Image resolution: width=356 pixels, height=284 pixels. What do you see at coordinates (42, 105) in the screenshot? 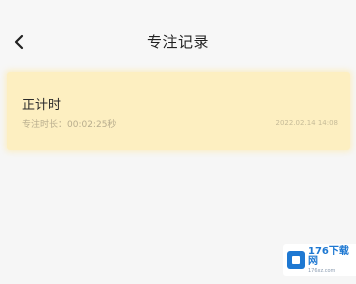
I see `record-name: 正计时` at bounding box center [42, 105].